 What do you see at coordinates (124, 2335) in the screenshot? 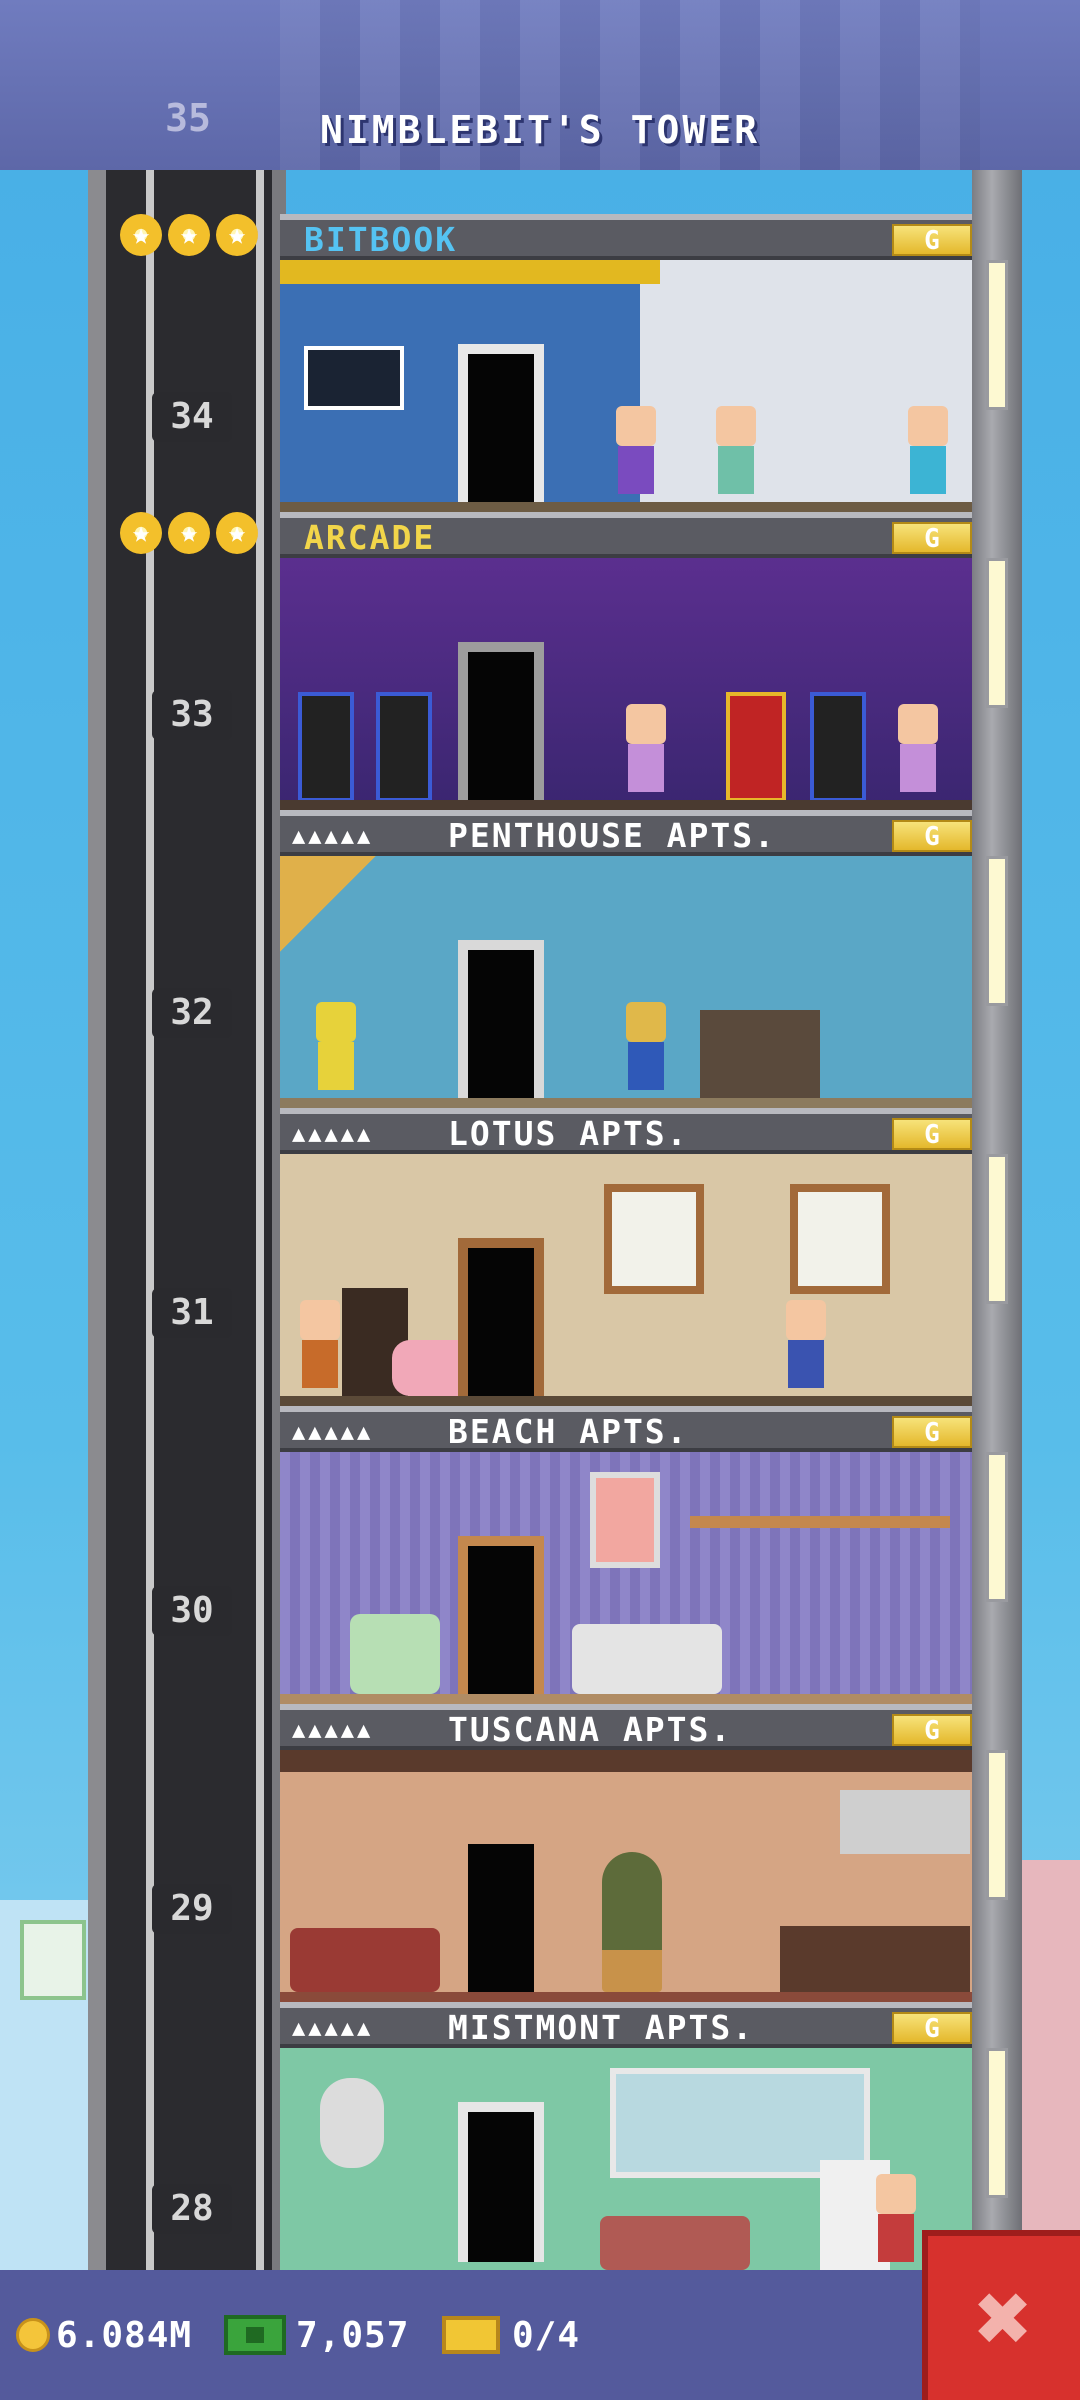
I see `coins-value: 6.084M` at bounding box center [124, 2335].